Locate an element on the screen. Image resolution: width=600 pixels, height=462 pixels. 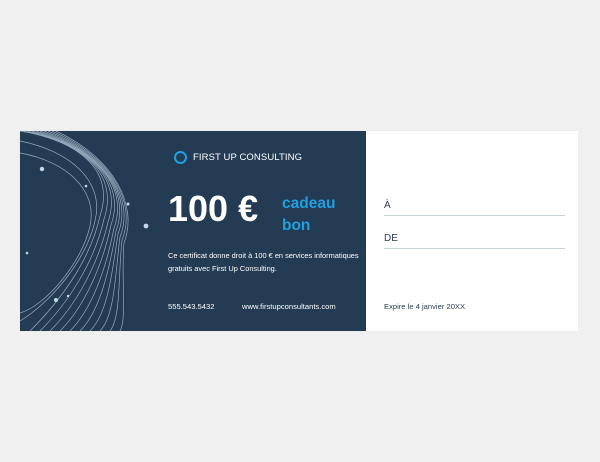
expiry-date: Expire le 4 janvier 20XX is located at coordinates (425, 306).